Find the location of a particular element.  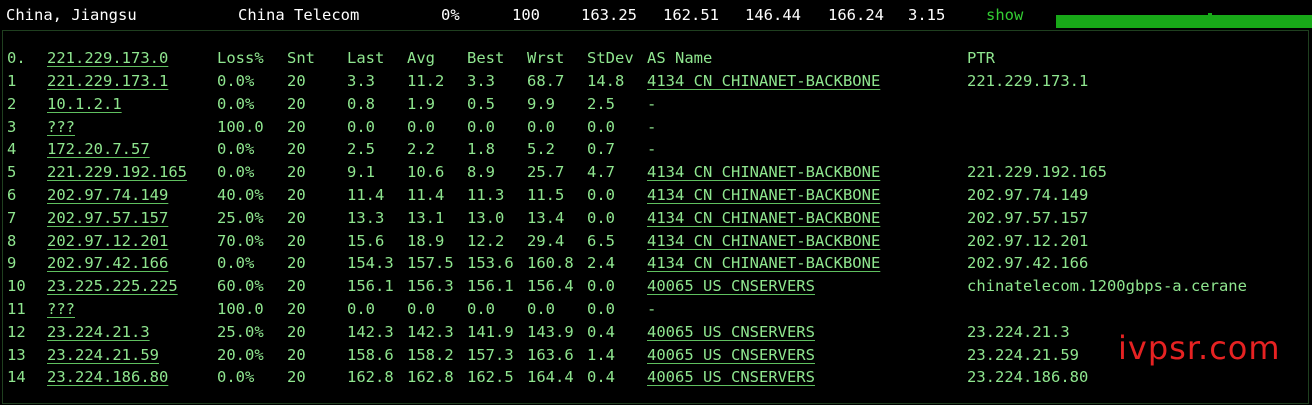

hop-avg: 158.2 is located at coordinates (430, 354).